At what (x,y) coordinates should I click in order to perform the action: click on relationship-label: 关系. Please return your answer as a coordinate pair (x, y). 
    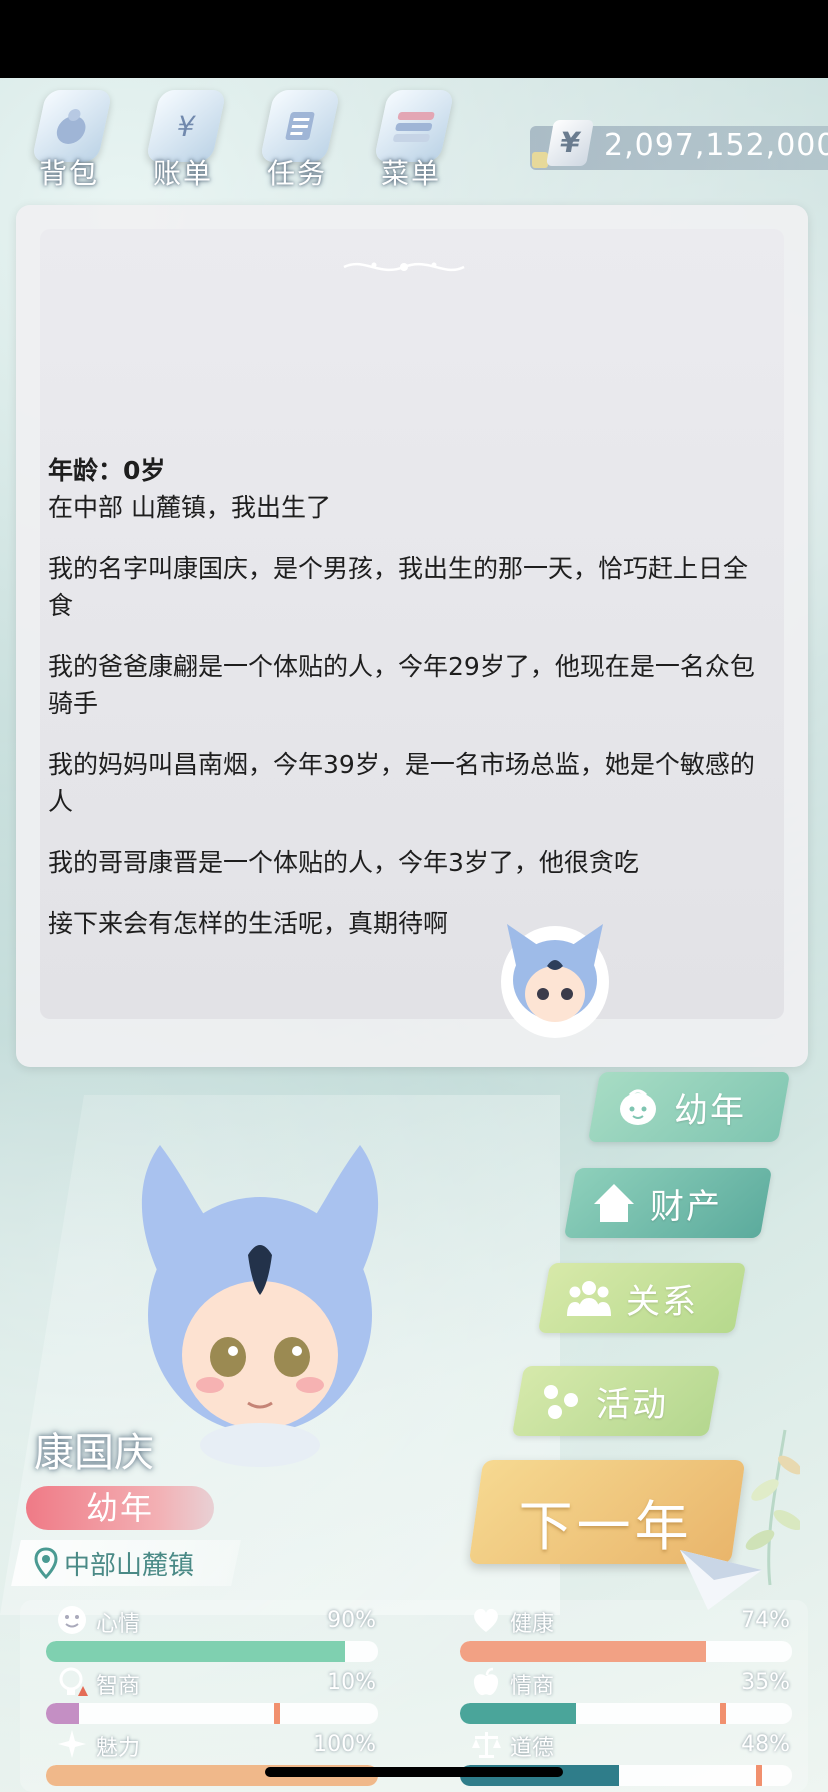
    Looking at the image, I should click on (662, 1301).